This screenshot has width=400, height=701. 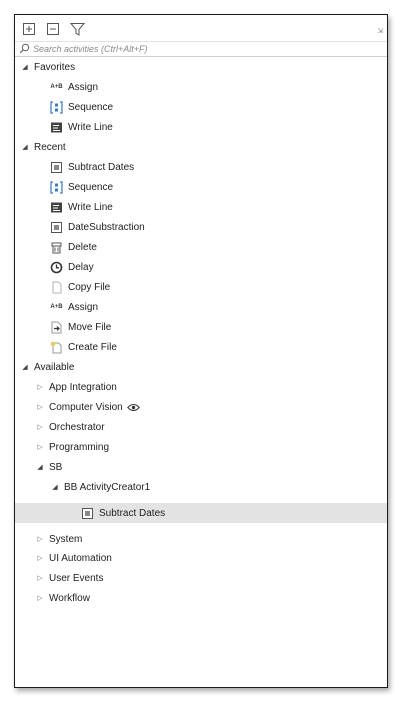 What do you see at coordinates (201, 267) in the screenshot?
I see `tree-item: Delay` at bounding box center [201, 267].